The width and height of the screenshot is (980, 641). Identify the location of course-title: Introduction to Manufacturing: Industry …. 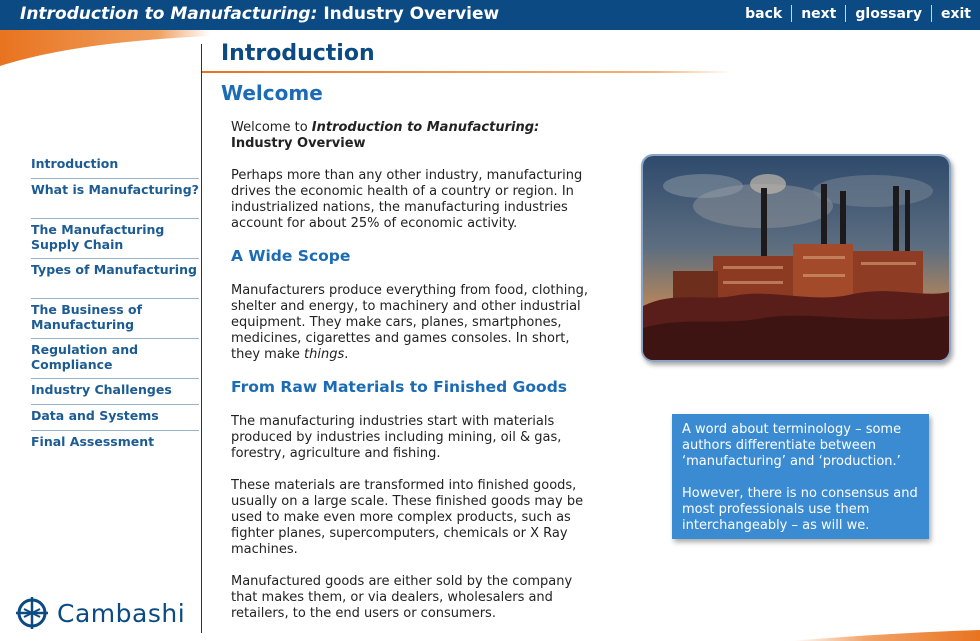
(259, 14).